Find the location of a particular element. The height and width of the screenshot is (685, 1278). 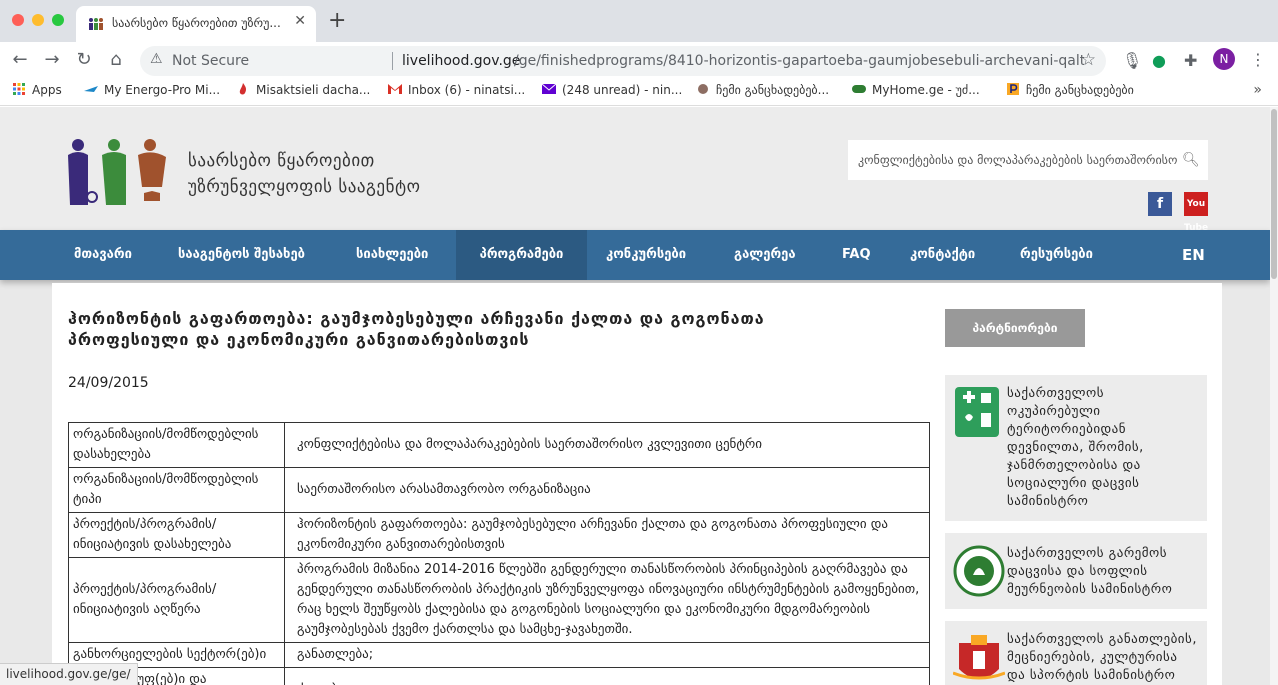

agency-name-line2: უზრუნველყოფის სააგენტო is located at coordinates (304, 187).